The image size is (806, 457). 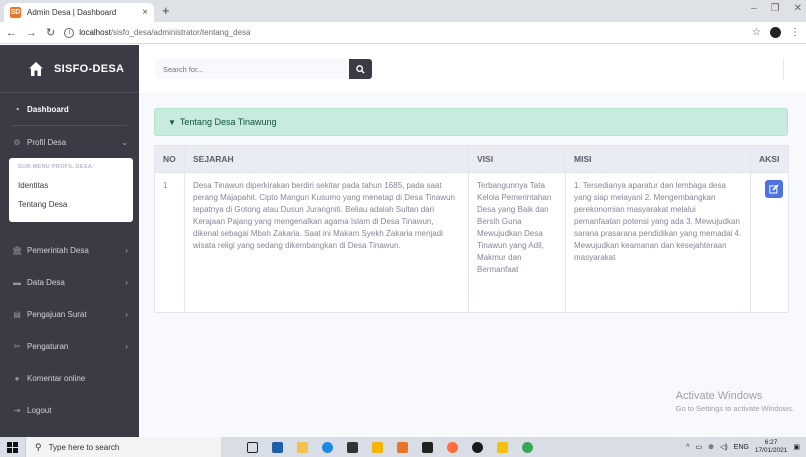 I want to click on firefox-icon, so click(x=452, y=447).